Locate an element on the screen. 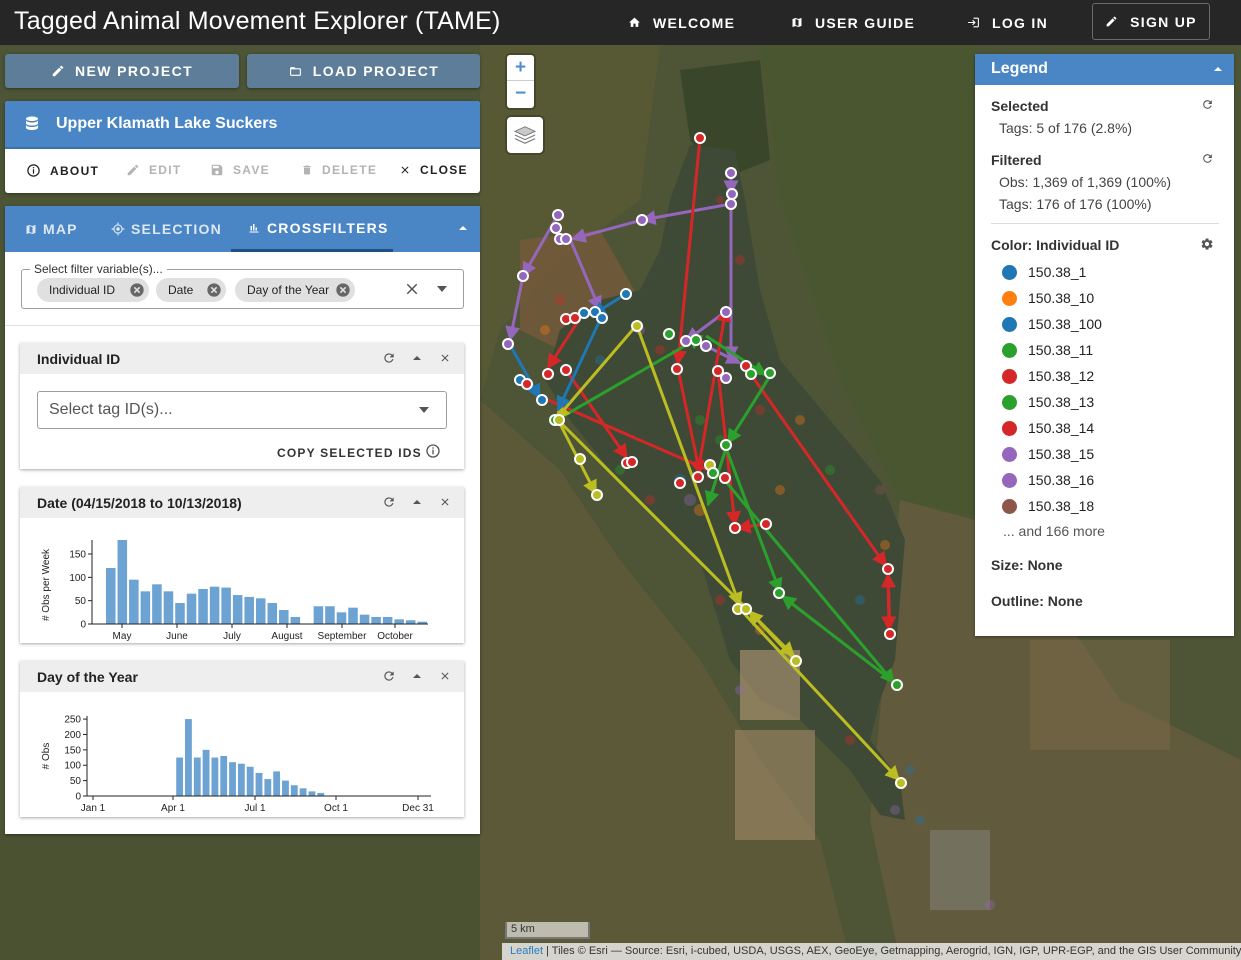 Image resolution: width=1241 pixels, height=960 pixels. legend-item: 150.38_100 is located at coordinates (1052, 324).